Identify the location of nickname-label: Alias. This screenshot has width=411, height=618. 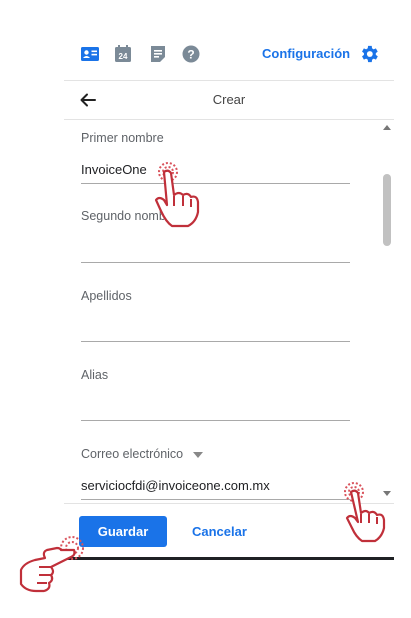
(95, 375).